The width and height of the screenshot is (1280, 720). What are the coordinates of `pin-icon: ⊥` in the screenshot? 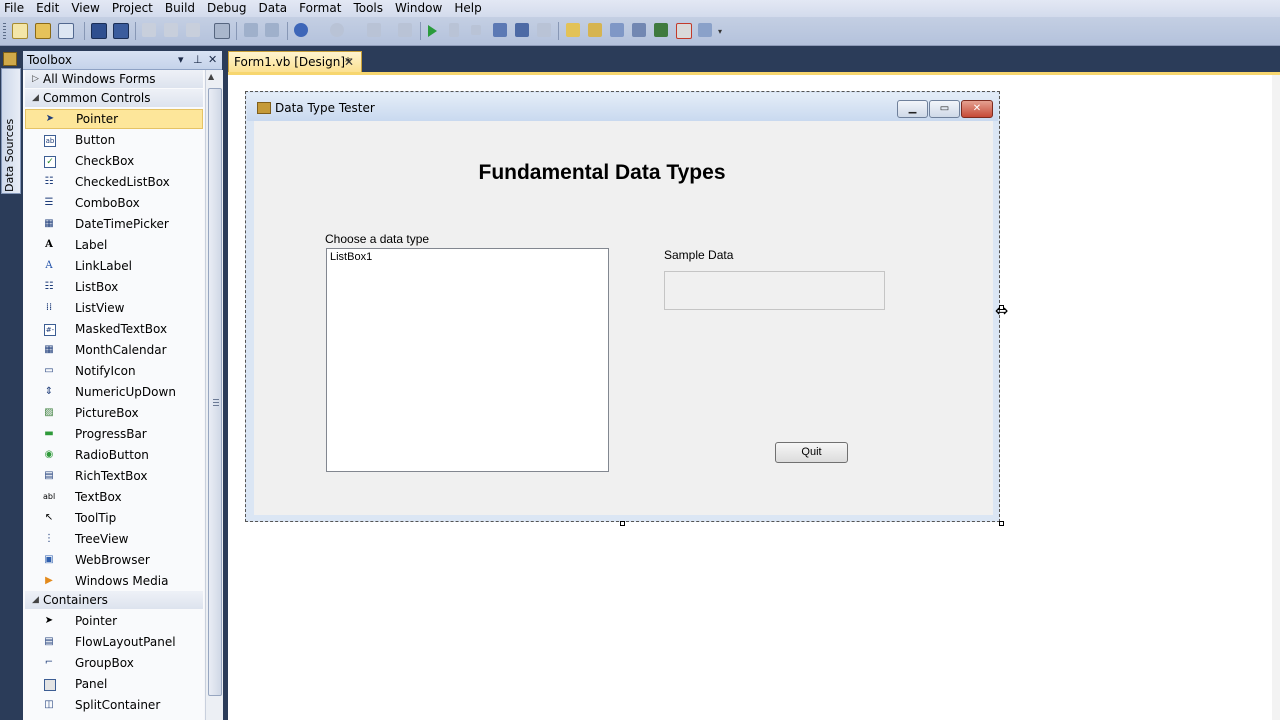 It's located at (198, 59).